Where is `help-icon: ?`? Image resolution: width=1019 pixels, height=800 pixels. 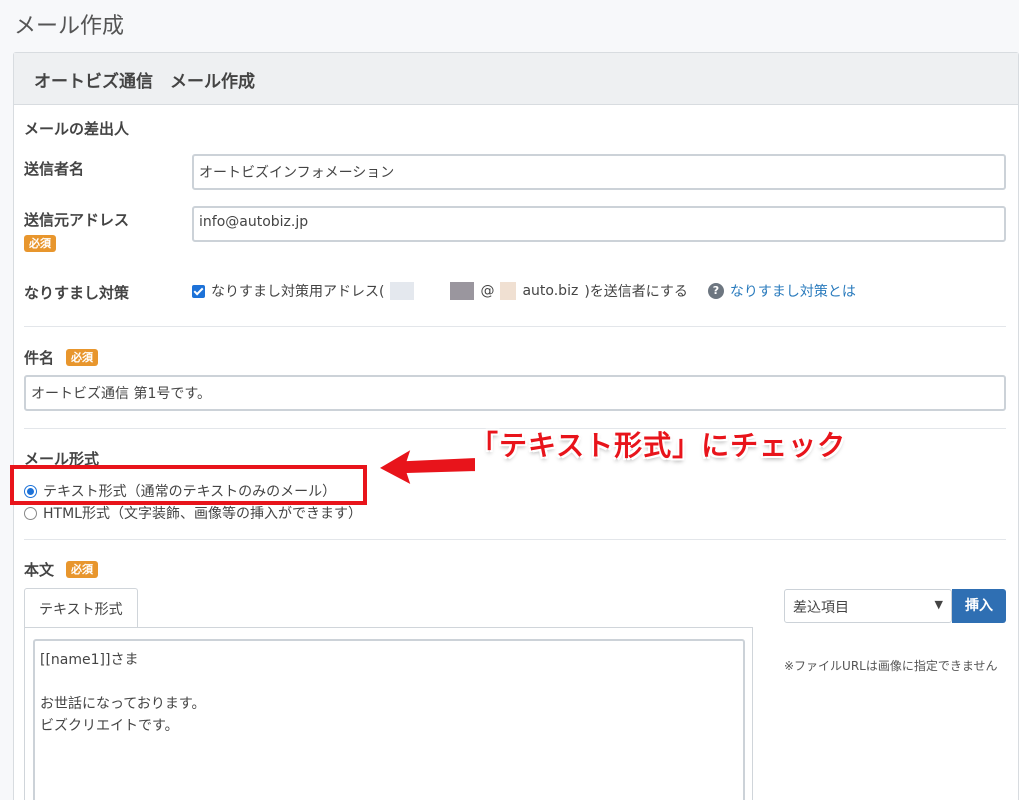 help-icon: ? is located at coordinates (715, 291).